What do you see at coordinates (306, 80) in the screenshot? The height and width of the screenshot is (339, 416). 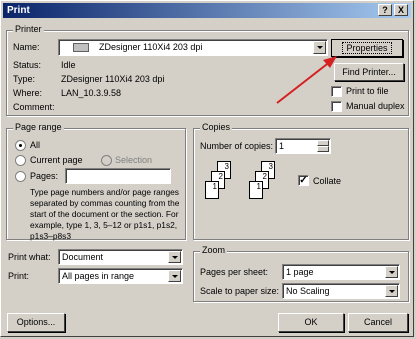 I see `annotation-arrow-icon` at bounding box center [306, 80].